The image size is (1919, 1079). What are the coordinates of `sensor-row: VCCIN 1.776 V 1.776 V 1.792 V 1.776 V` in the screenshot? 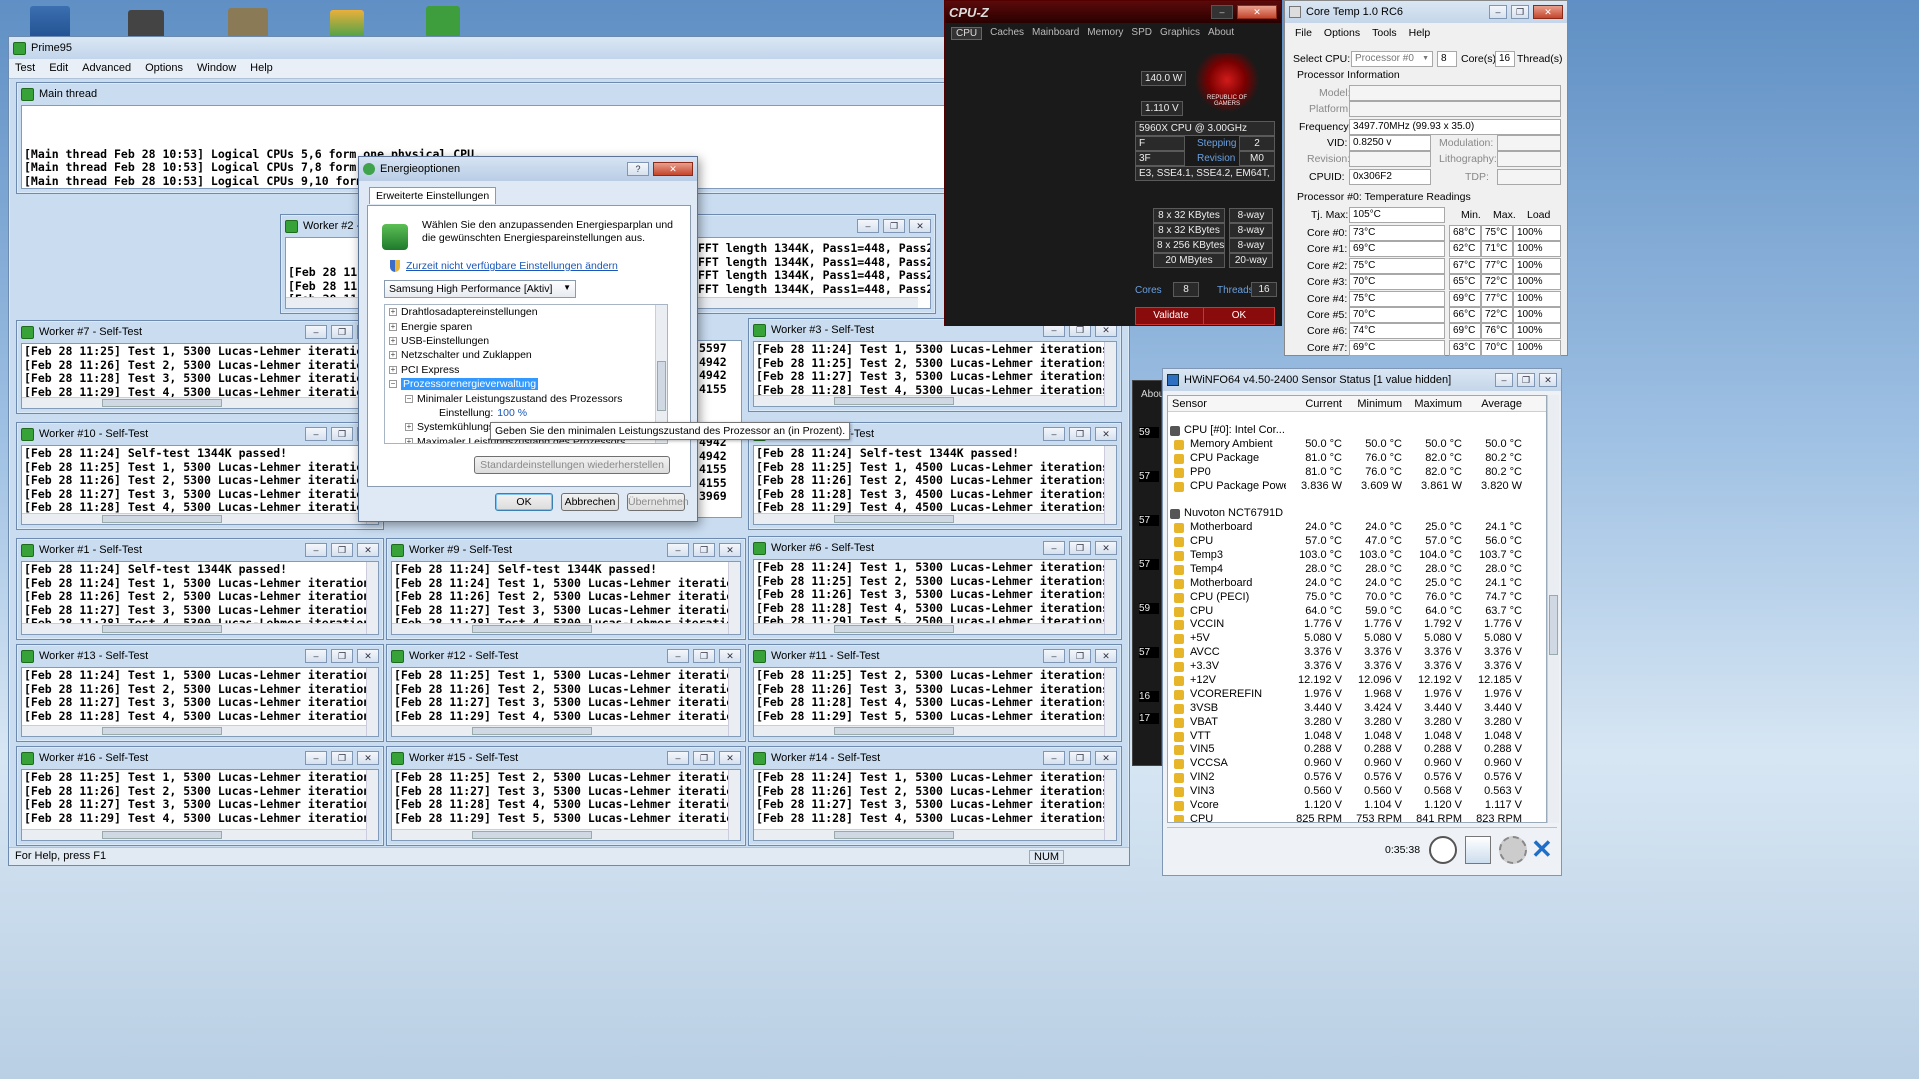 It's located at (1357, 625).